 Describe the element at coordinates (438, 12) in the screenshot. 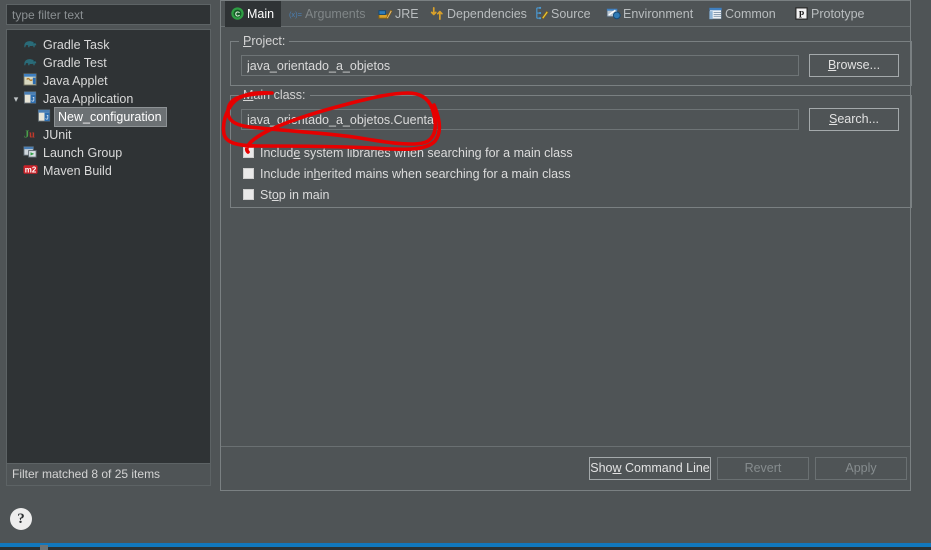

I see `dependencies-arrows-icon` at that location.